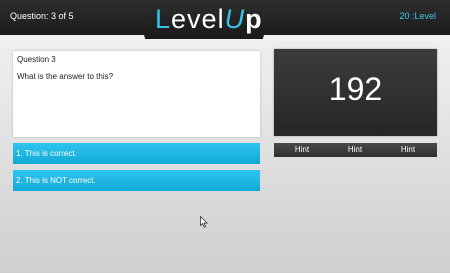 The width and height of the screenshot is (450, 273). What do you see at coordinates (56, 180) in the screenshot?
I see `answer-option-2-label: 2. This is NOT correct.` at bounding box center [56, 180].